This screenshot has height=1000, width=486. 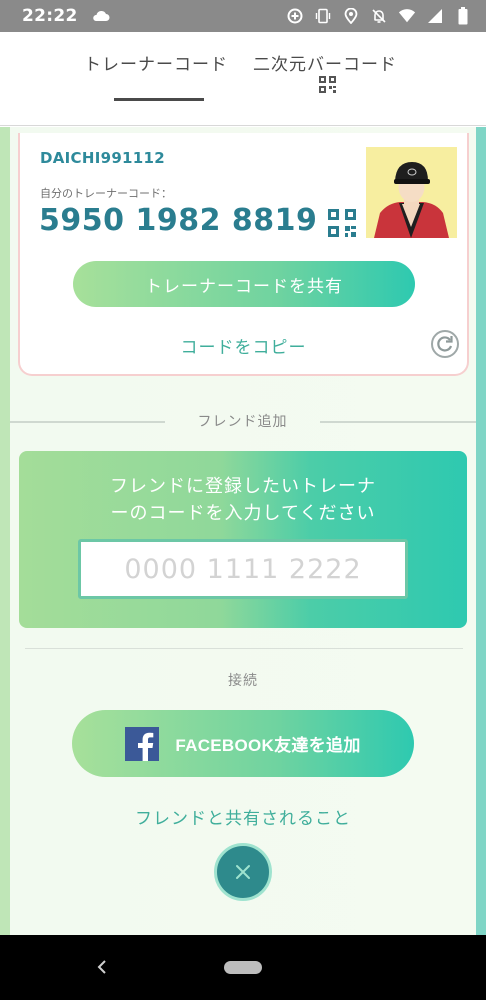 I want to click on copy-code-link: コードをコピー, so click(x=243, y=345).